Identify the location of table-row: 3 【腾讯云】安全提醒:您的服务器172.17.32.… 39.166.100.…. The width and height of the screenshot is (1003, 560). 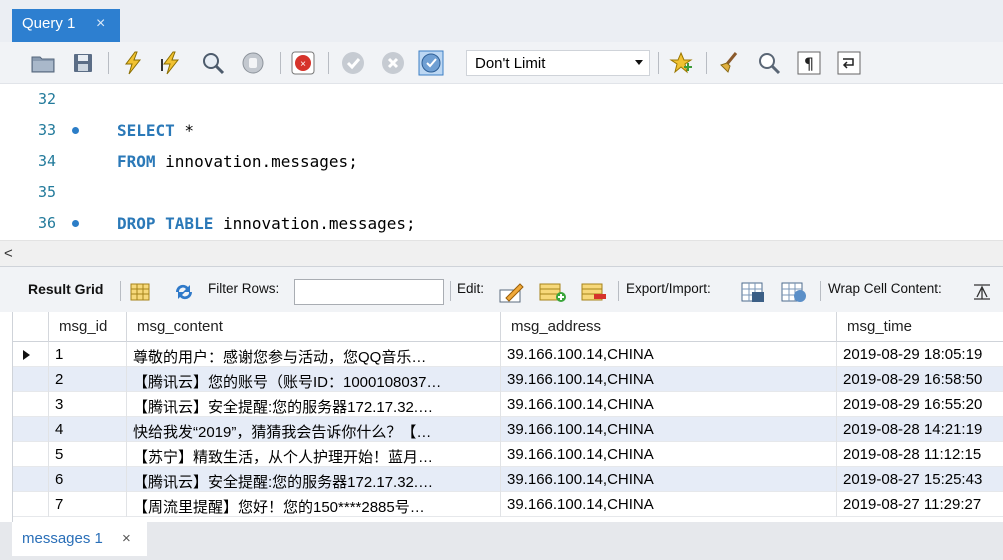
(508, 404).